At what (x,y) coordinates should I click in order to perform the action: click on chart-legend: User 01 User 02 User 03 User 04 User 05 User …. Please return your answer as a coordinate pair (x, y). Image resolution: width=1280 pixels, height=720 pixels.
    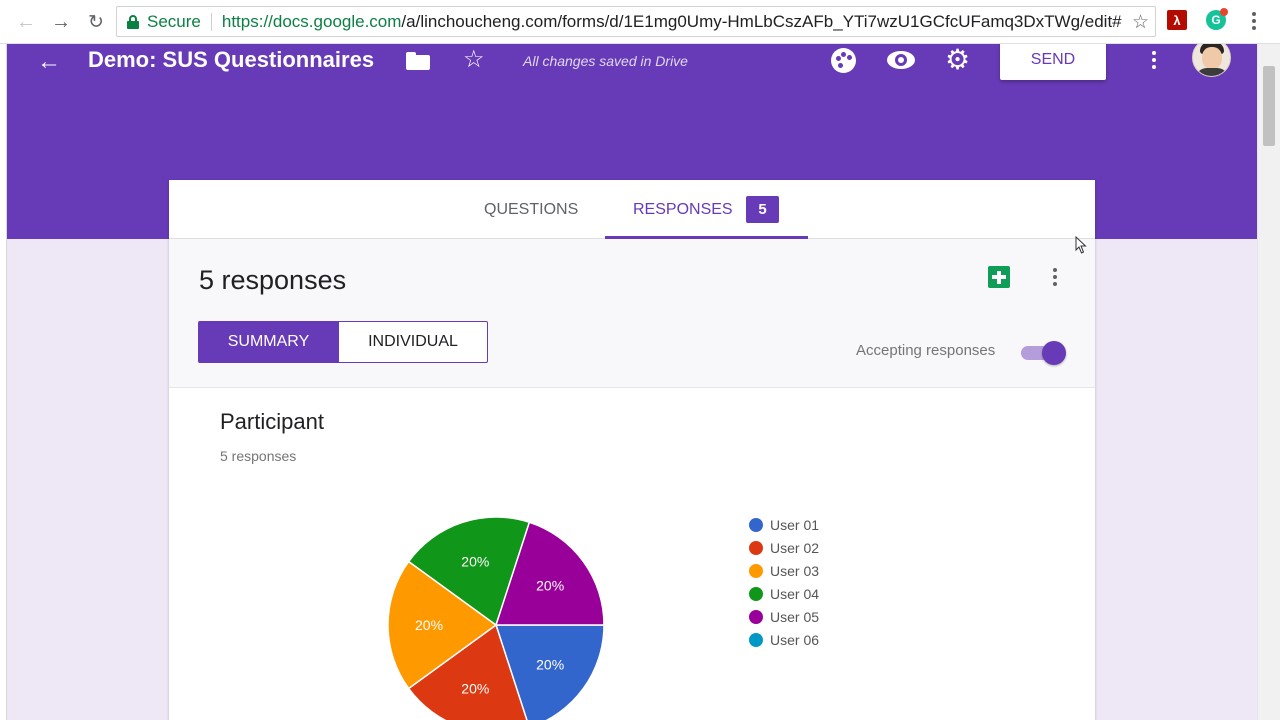
    Looking at the image, I should click on (784, 582).